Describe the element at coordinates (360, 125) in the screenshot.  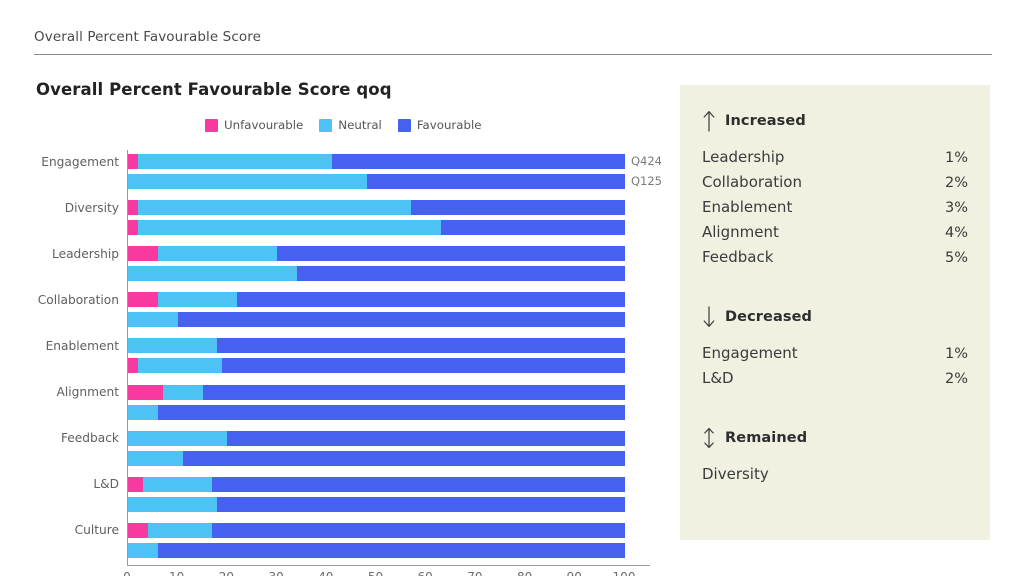
I see `legend-label: Neutral` at that location.